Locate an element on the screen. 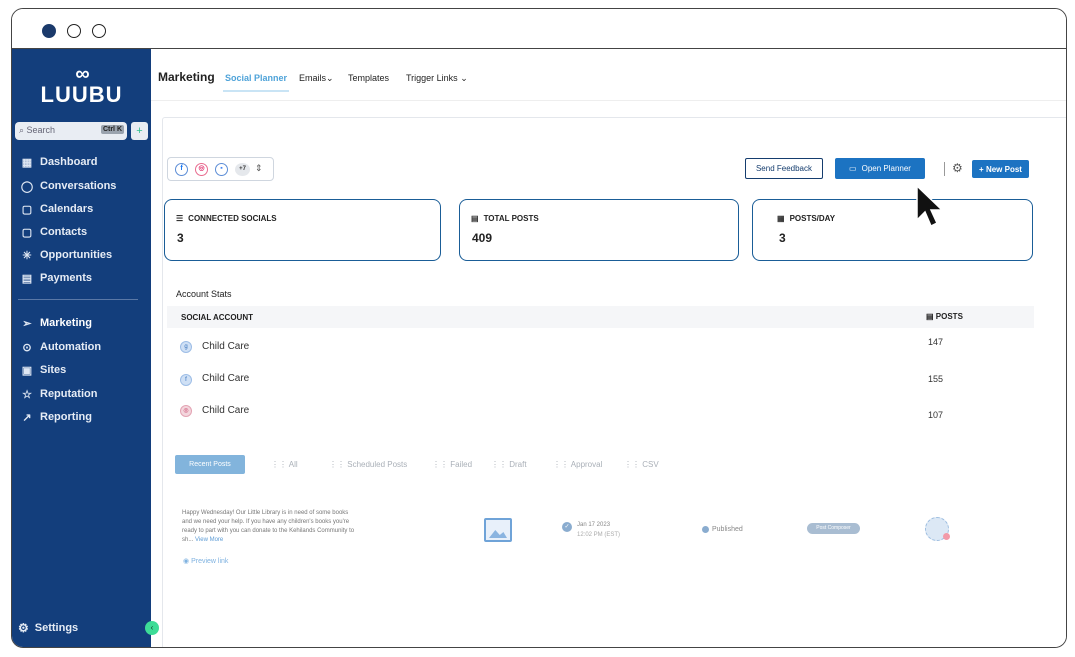 The height and width of the screenshot is (657, 1075). tab-social-planner: Social Planner is located at coordinates (256, 82).